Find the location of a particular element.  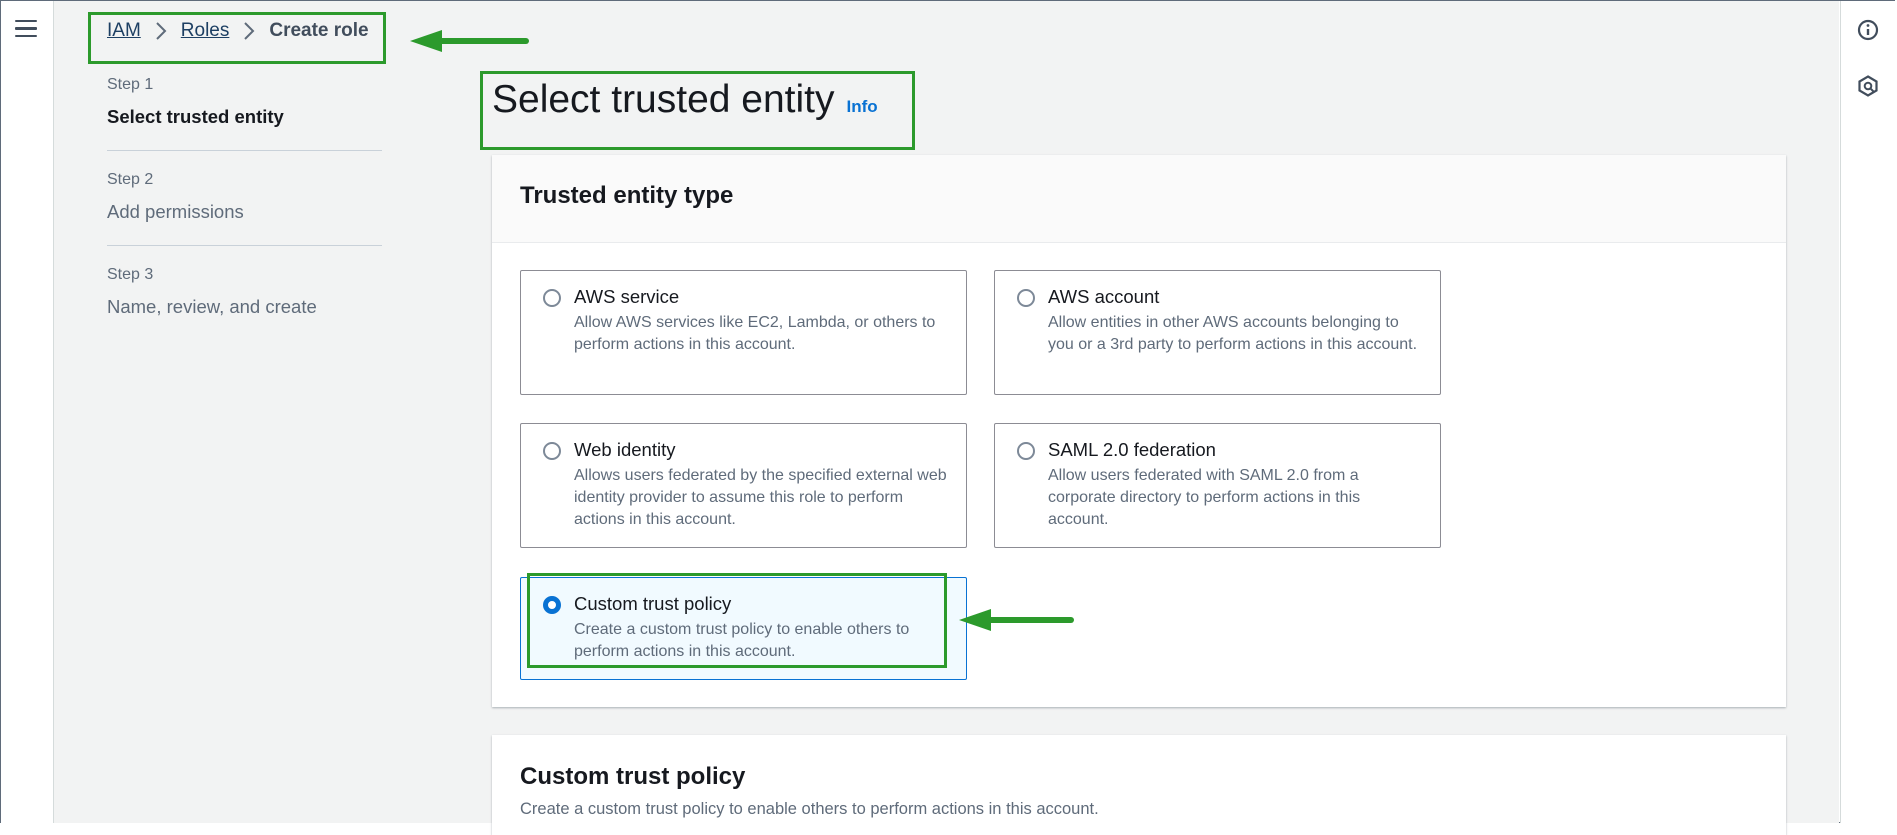

hamburger-menu-icon is located at coordinates (26, 29).